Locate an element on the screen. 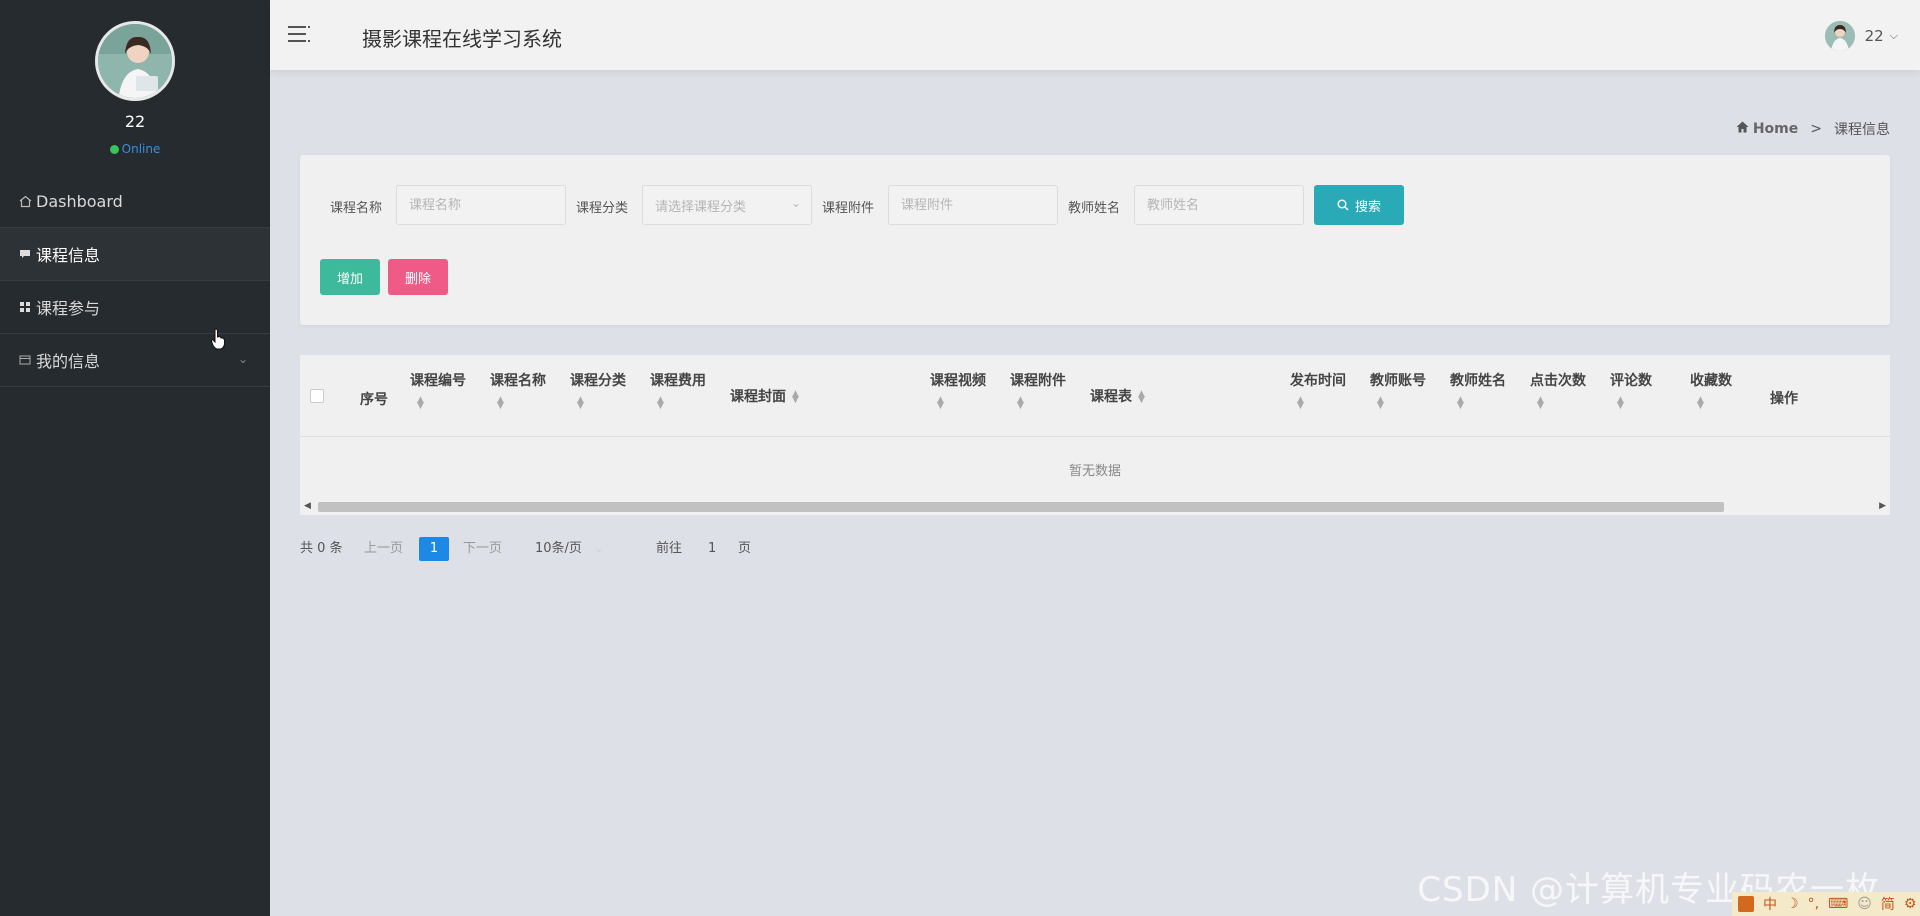 This screenshot has width=1920, height=916. course-attachment-field is located at coordinates (973, 205).